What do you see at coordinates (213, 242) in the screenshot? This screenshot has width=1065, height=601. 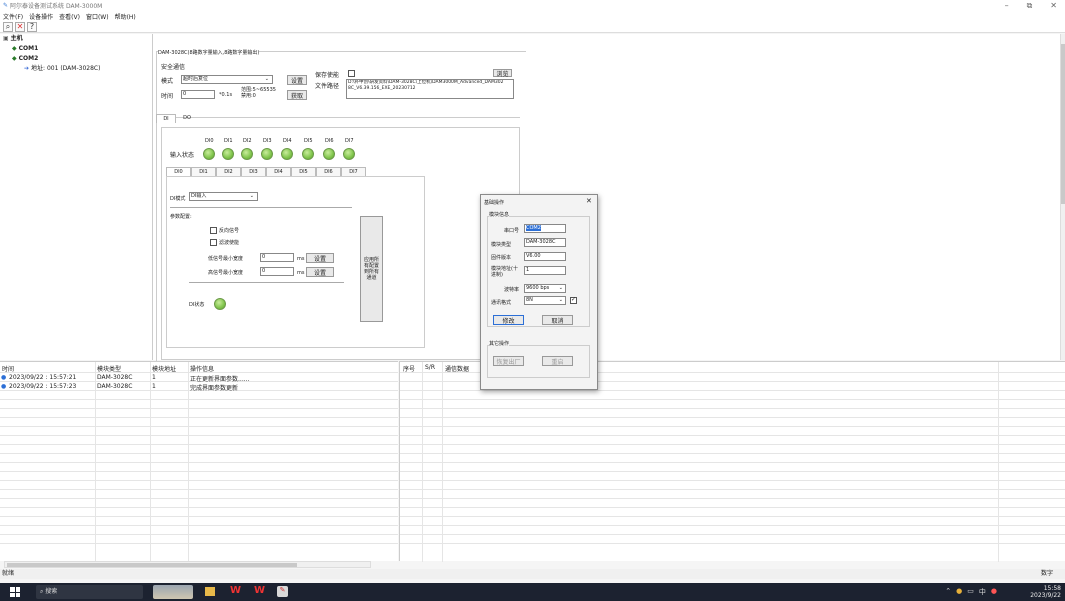 I see `filter-checkbox` at bounding box center [213, 242].